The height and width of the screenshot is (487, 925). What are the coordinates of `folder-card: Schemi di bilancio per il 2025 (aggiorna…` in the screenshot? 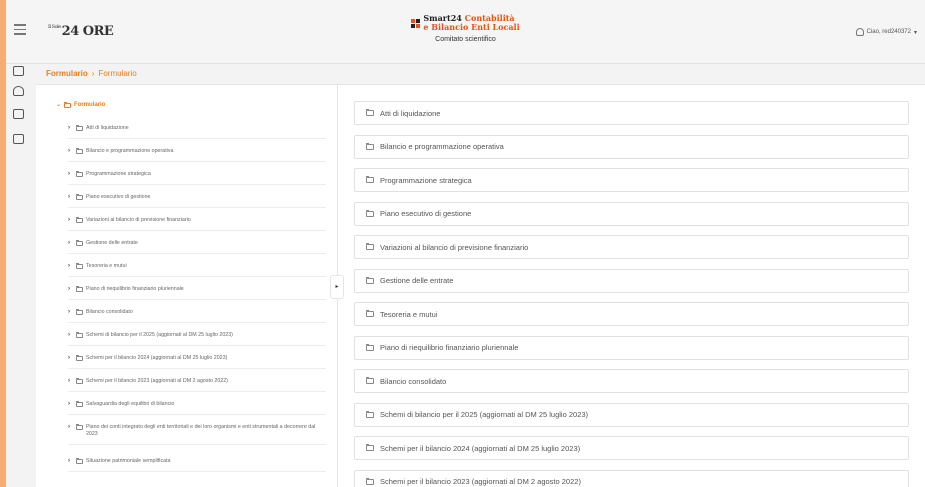 It's located at (631, 414).